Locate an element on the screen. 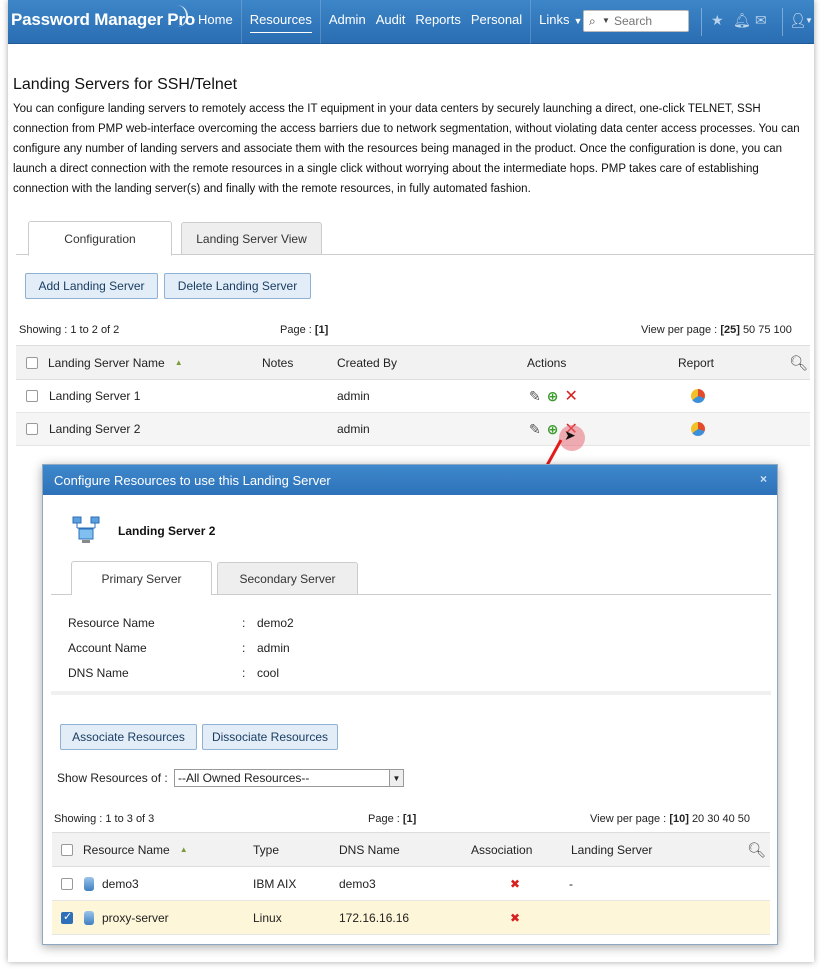 Image resolution: width=820 pixels, height=970 pixels. nav-admin: Admin is located at coordinates (347, 22).